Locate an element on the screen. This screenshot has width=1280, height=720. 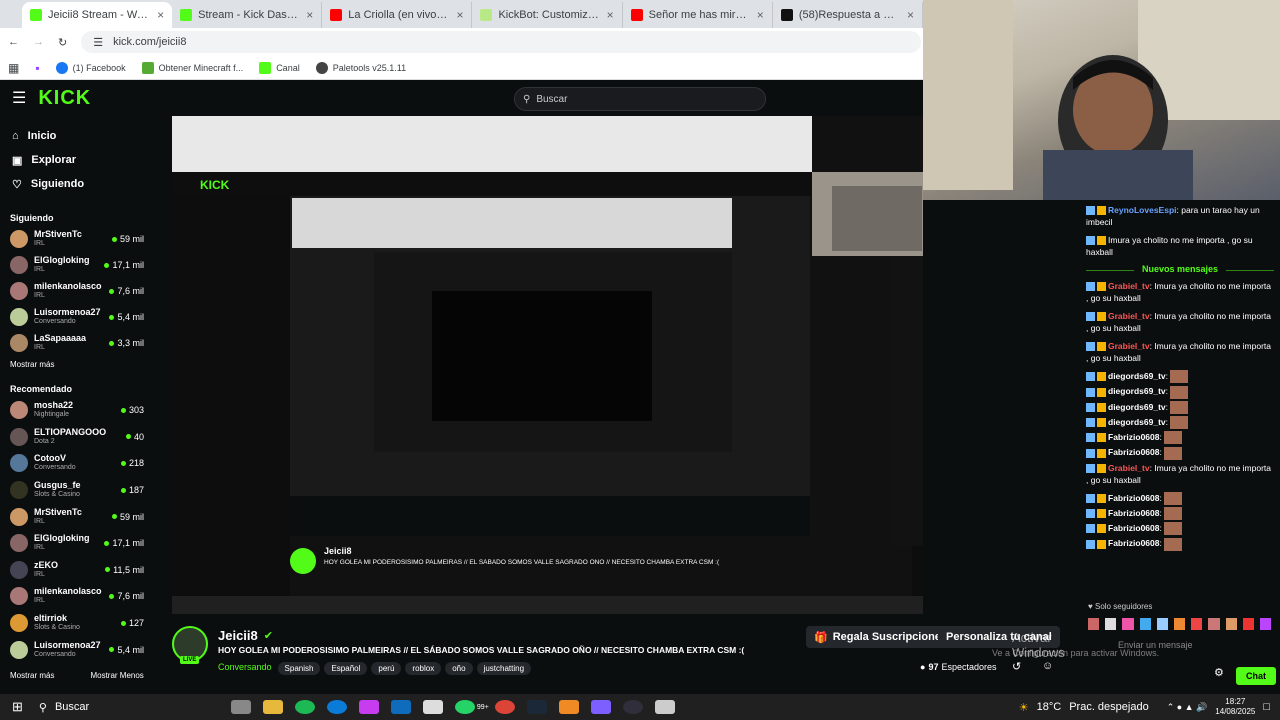
bookmark-facebook: (1) Facebook is located at coordinates (90, 67).